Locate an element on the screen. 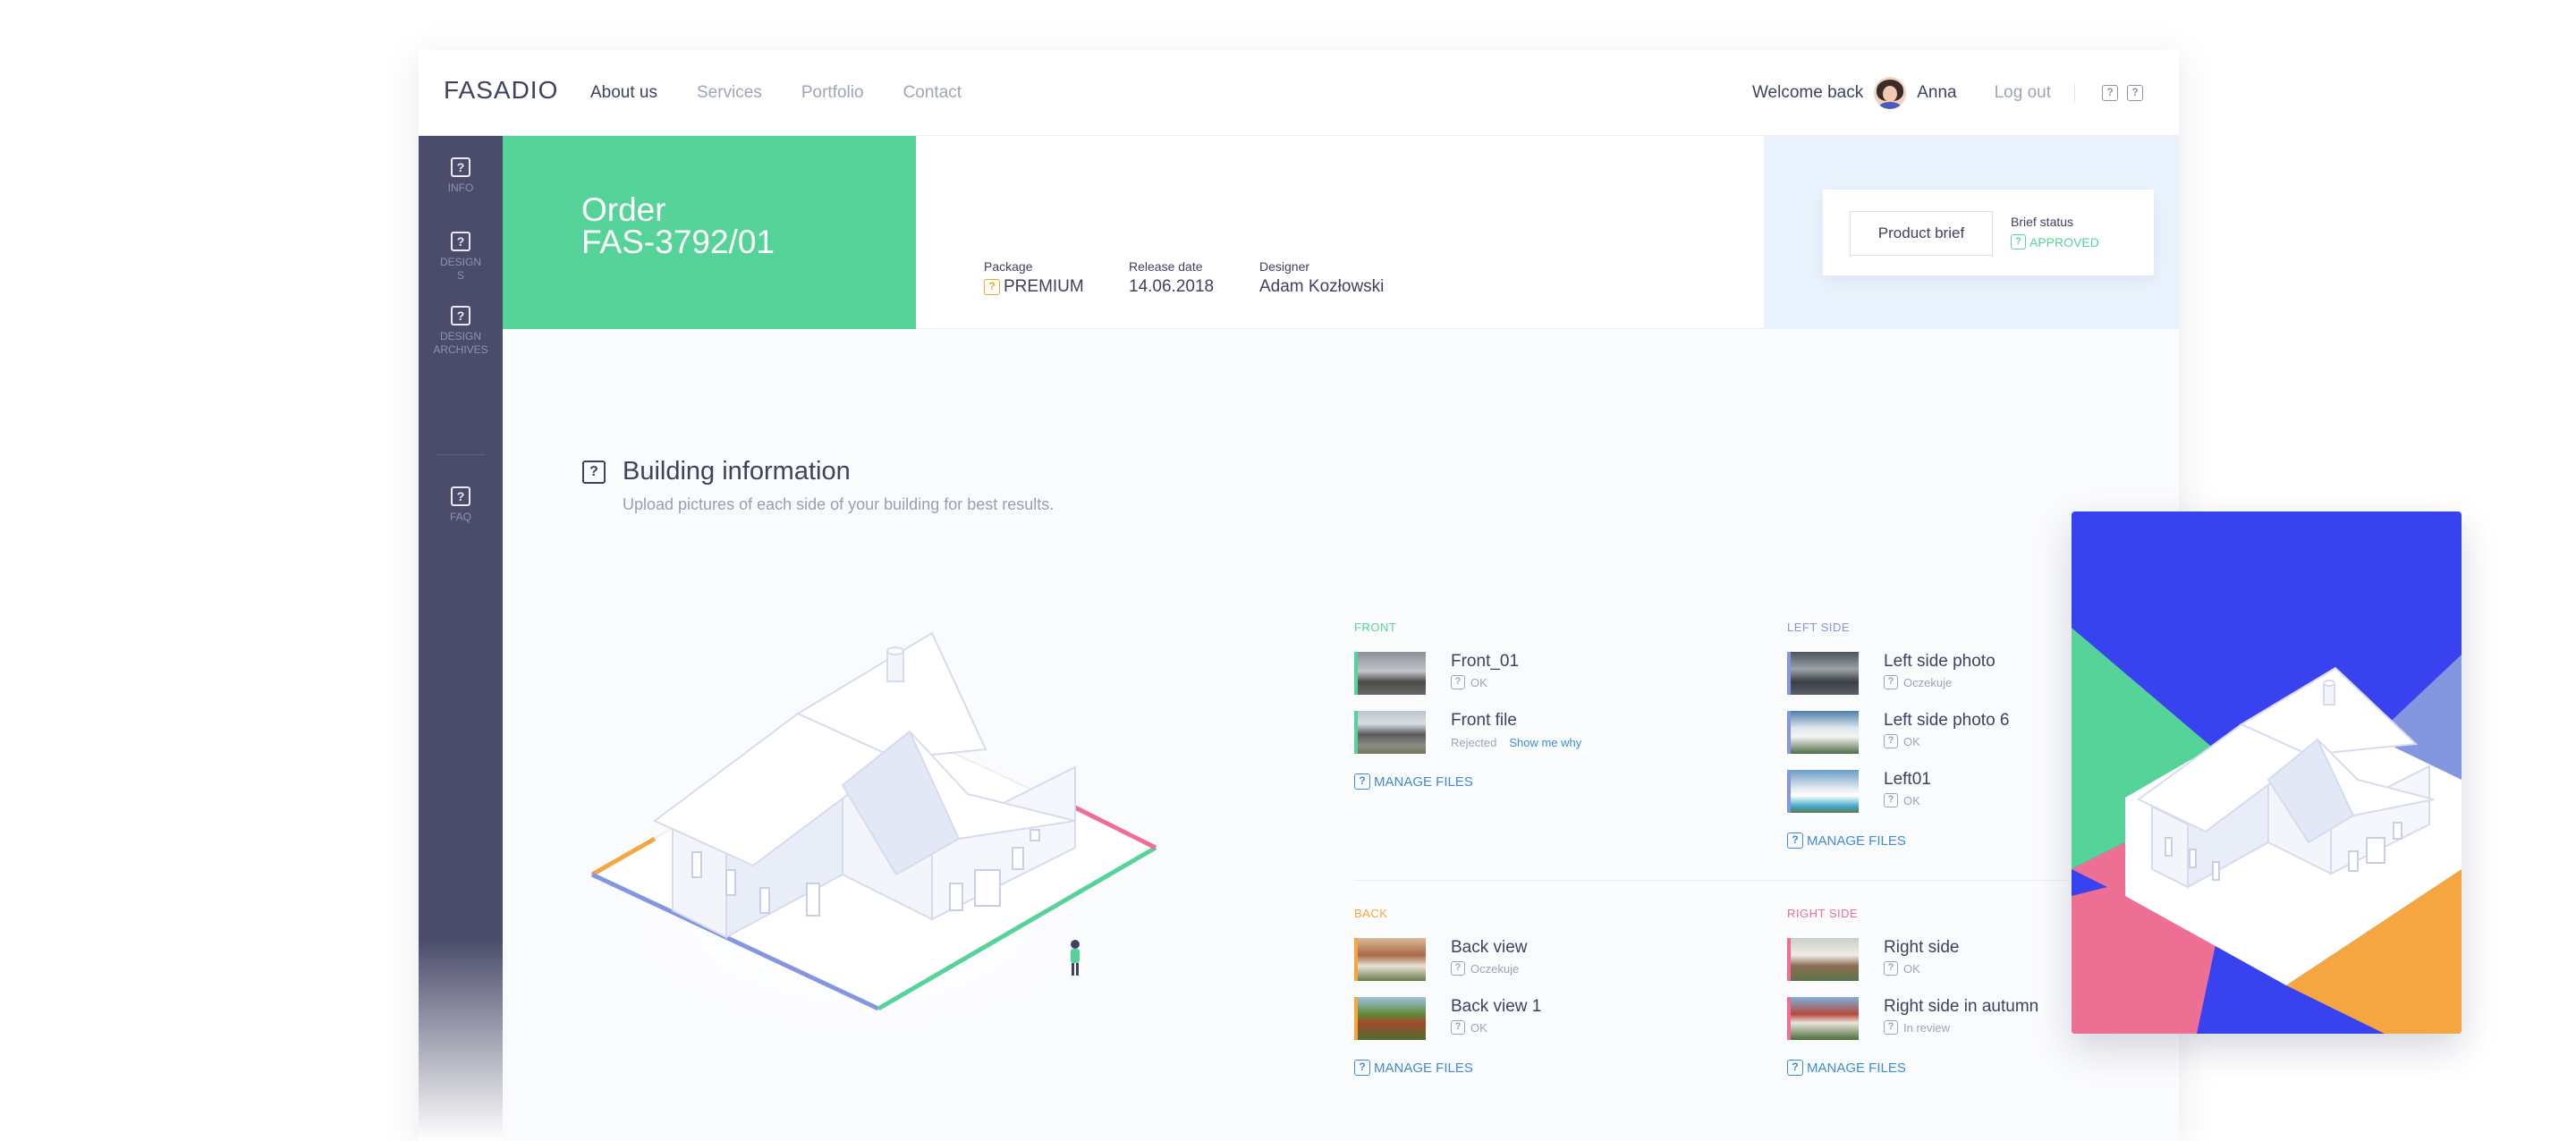 The width and height of the screenshot is (2576, 1141). file-row: Back view 1 ? OK is located at coordinates (1542, 1027).